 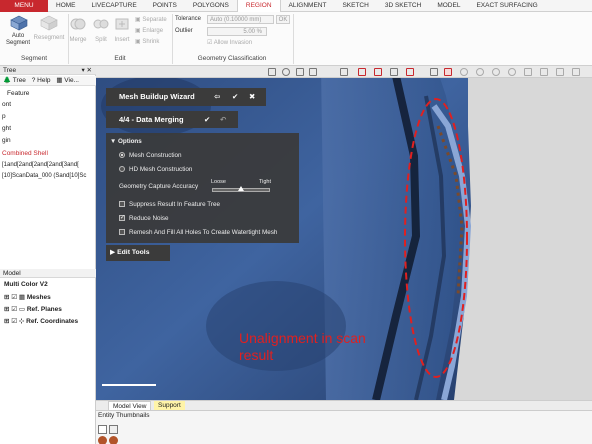 I want to click on tab-exact-surfacing: EXACT SURFACING, so click(x=506, y=6).